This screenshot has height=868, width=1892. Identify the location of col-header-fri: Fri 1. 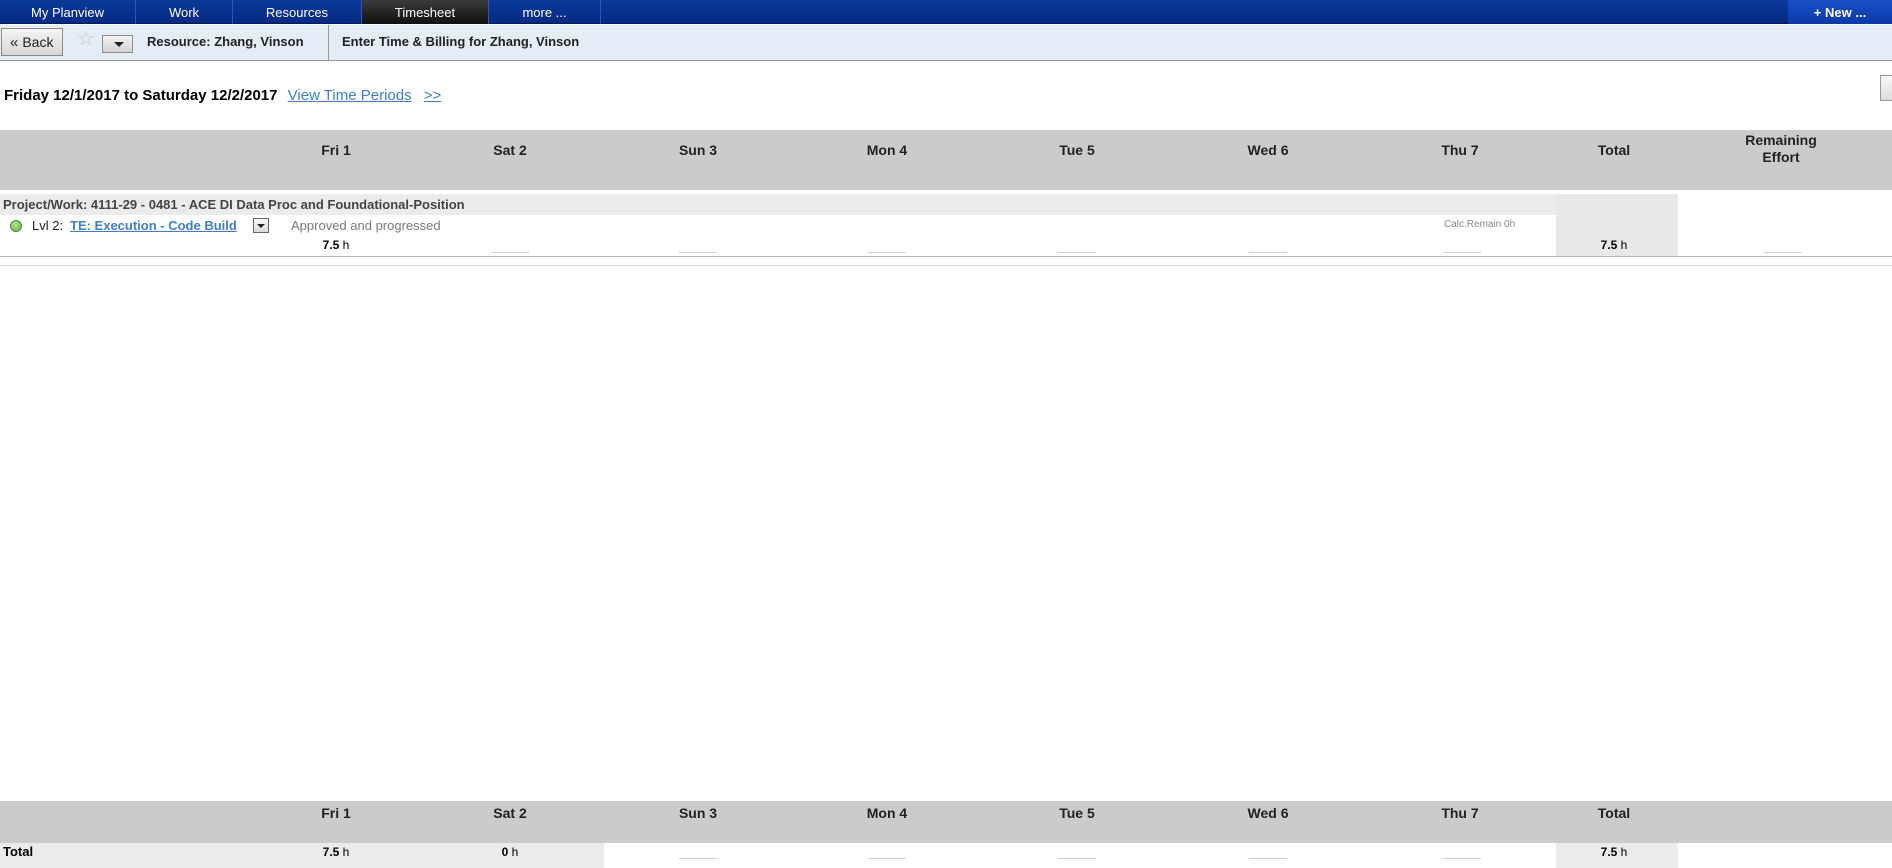
(336, 150).